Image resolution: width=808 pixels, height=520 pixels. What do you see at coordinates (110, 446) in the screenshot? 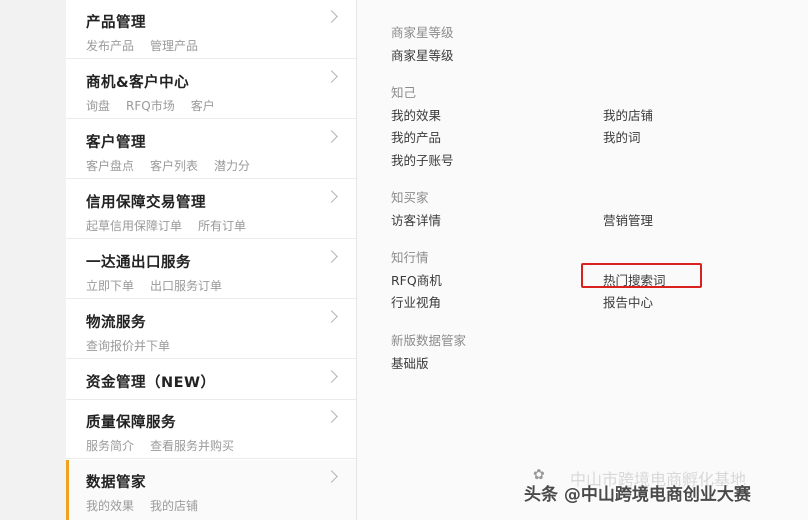
I see `sublink-service-intro: 服务简介` at bounding box center [110, 446].